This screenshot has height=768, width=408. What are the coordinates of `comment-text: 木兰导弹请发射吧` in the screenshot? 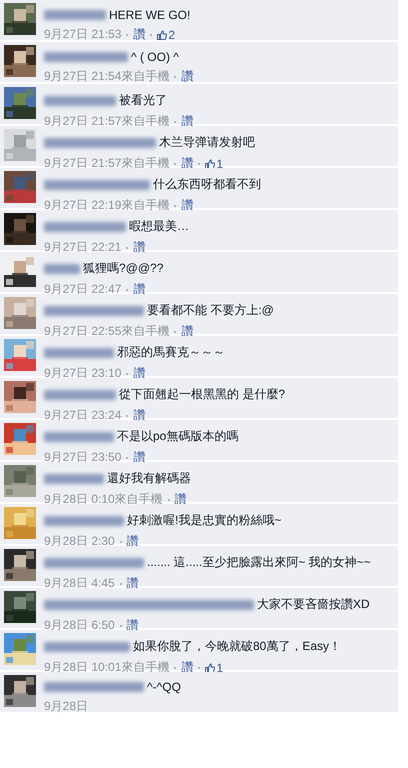 It's located at (207, 142).